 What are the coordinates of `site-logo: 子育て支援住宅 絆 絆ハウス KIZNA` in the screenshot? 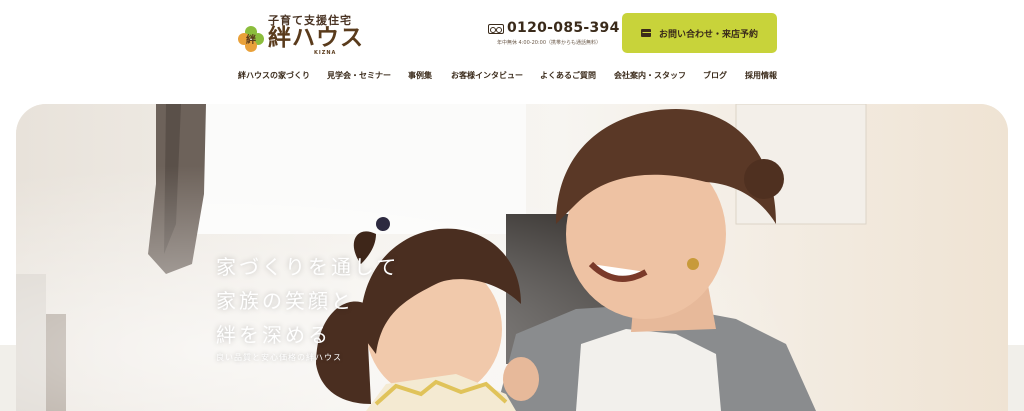 It's located at (308, 34).